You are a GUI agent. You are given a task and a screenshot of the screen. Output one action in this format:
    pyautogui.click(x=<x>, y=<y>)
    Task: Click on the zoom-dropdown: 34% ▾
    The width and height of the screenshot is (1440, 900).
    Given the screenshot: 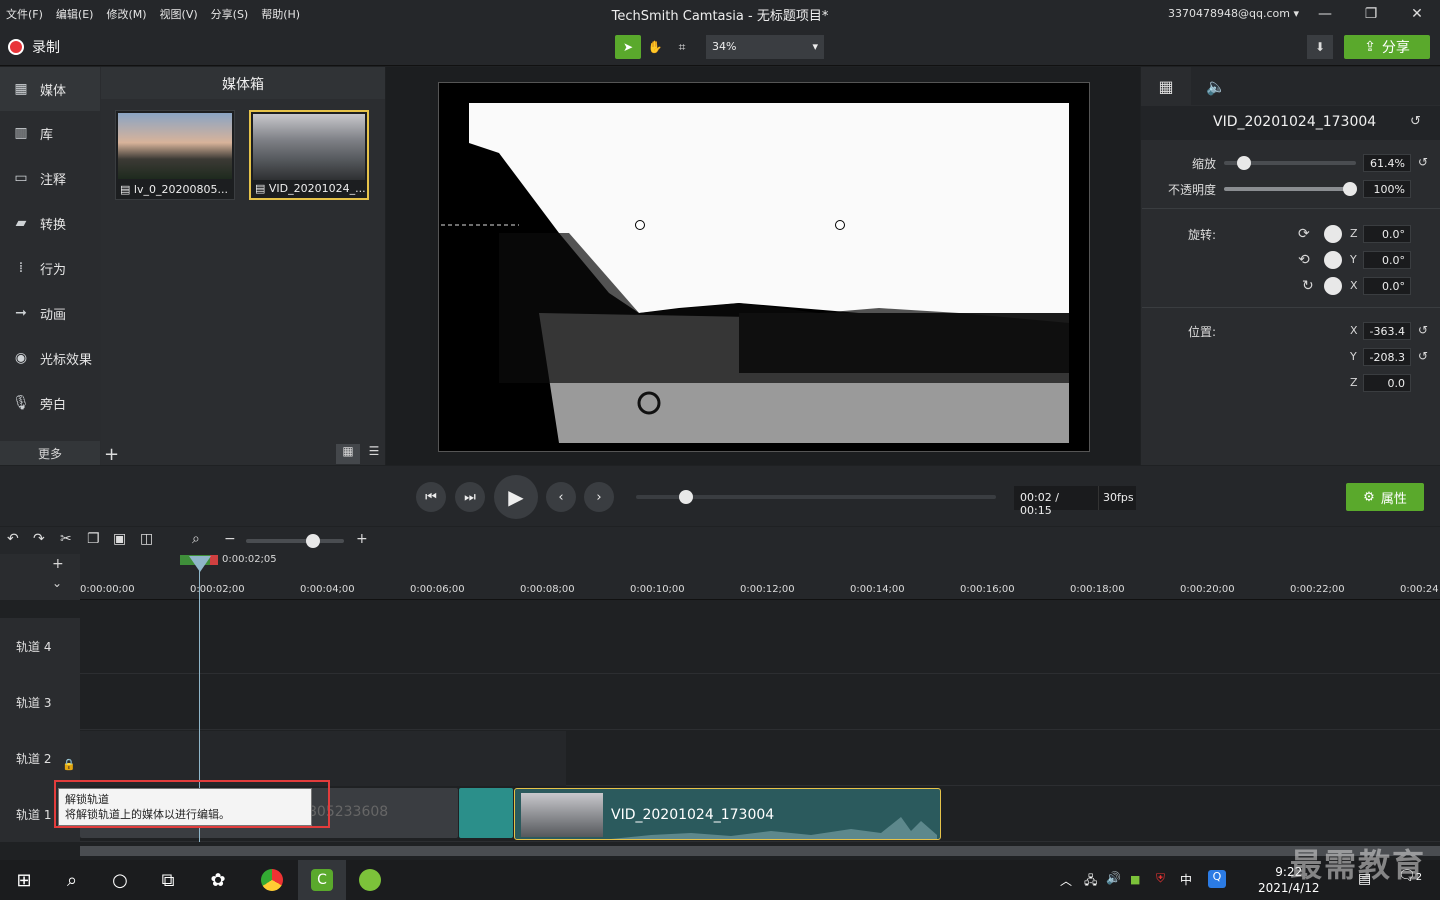 What is the action you would take?
    pyautogui.click(x=765, y=47)
    